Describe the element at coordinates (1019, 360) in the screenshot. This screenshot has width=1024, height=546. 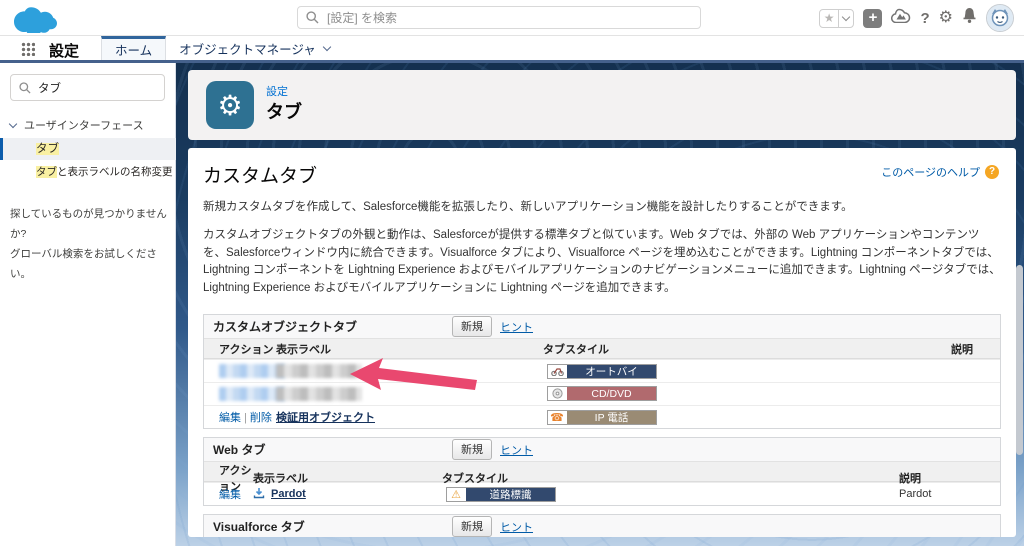
I see `scrollbar-thumb` at that location.